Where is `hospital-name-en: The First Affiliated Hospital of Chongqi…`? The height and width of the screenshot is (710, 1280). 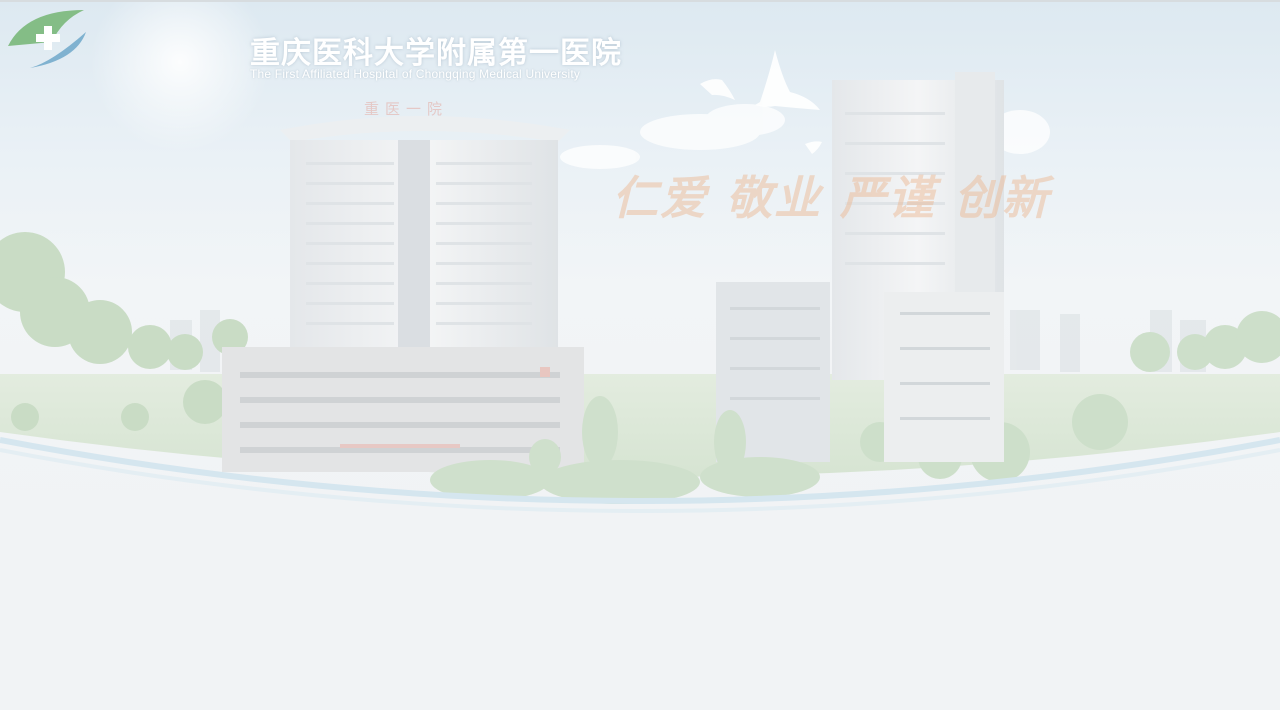
hospital-name-en: The First Affiliated Hospital of Chongqi… is located at coordinates (415, 74).